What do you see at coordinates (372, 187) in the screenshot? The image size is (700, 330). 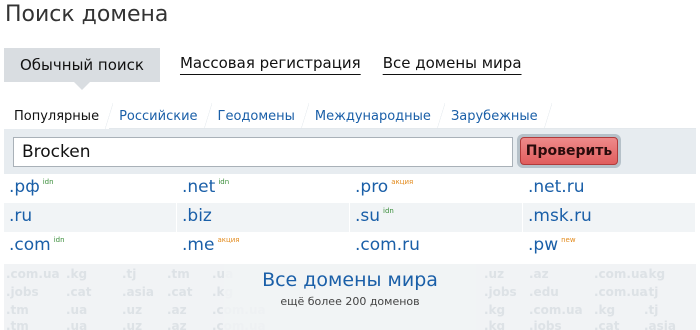 I see `zone-name: .pro` at bounding box center [372, 187].